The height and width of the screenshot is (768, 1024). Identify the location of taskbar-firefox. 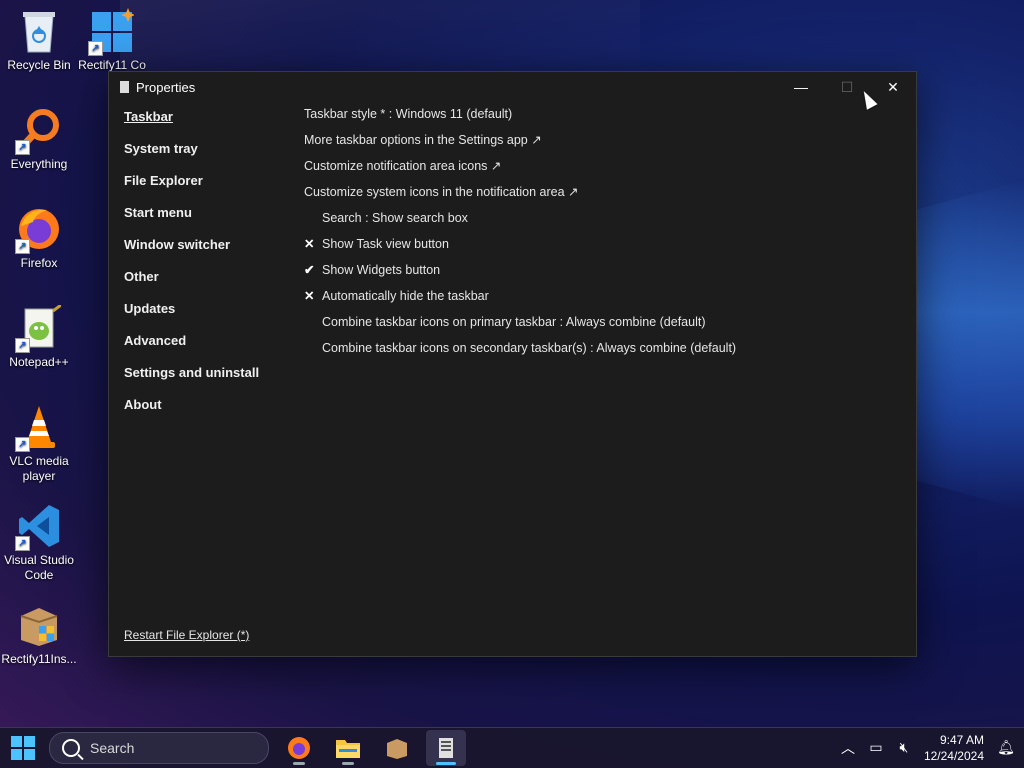
(299, 748).